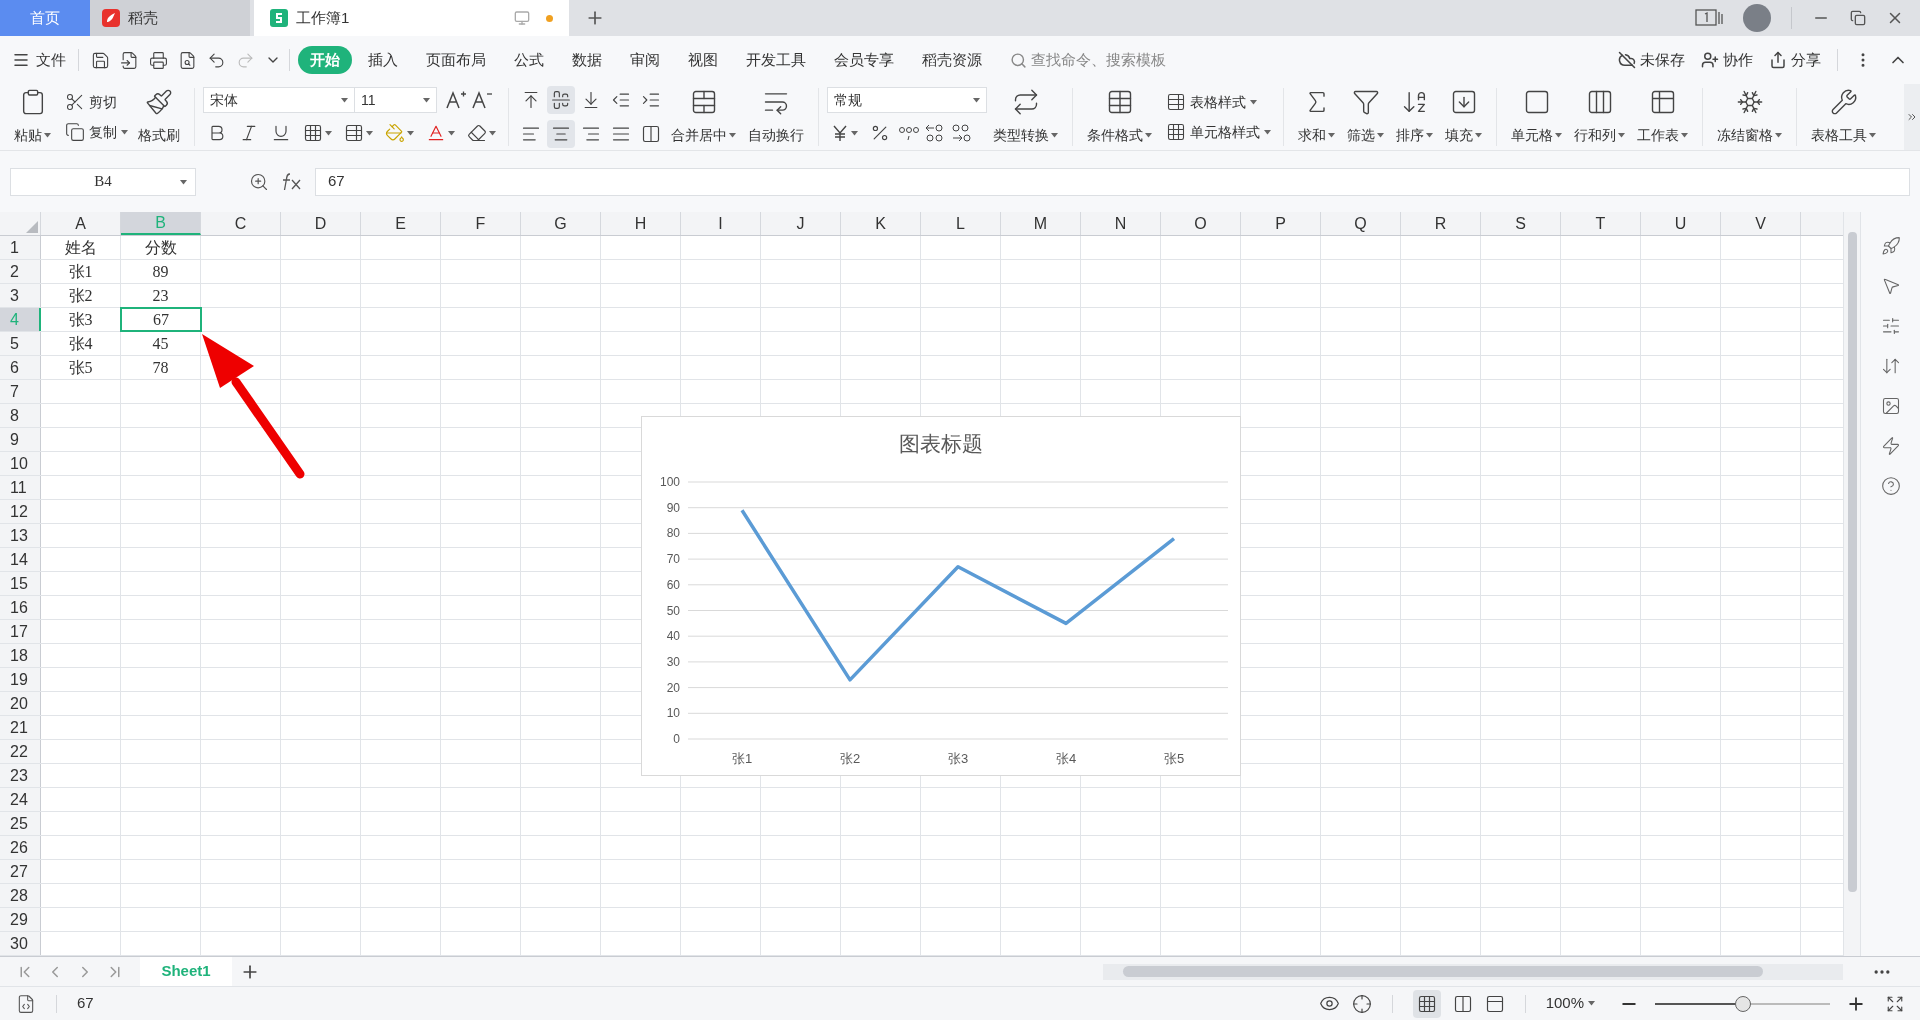  Describe the element at coordinates (909, 133) in the screenshot. I see `thousands-separator-icon` at that location.